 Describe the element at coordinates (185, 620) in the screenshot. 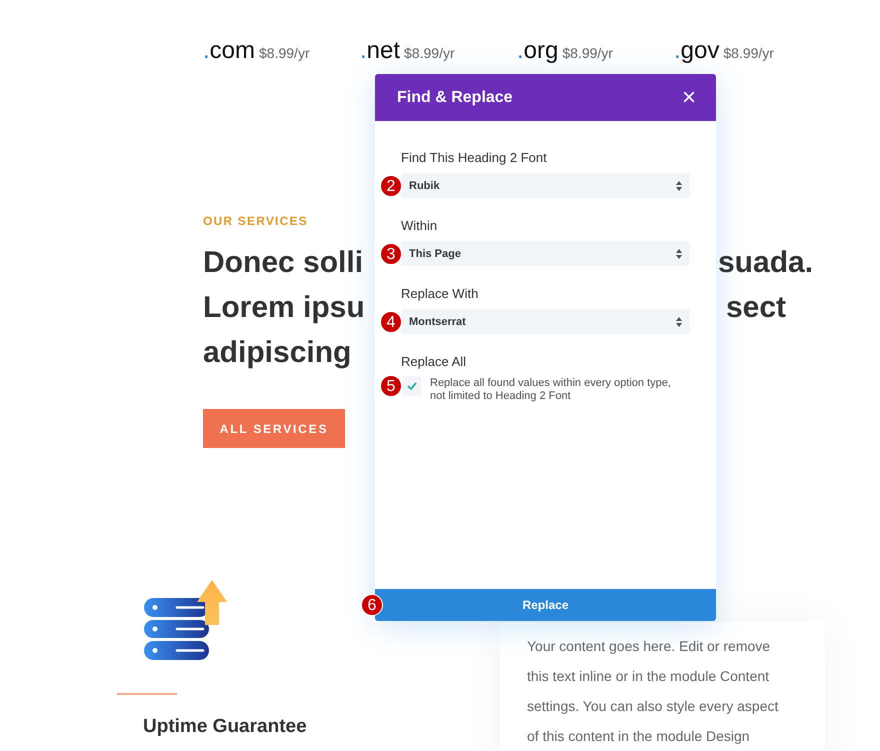

I see `server-arrow-icon` at that location.